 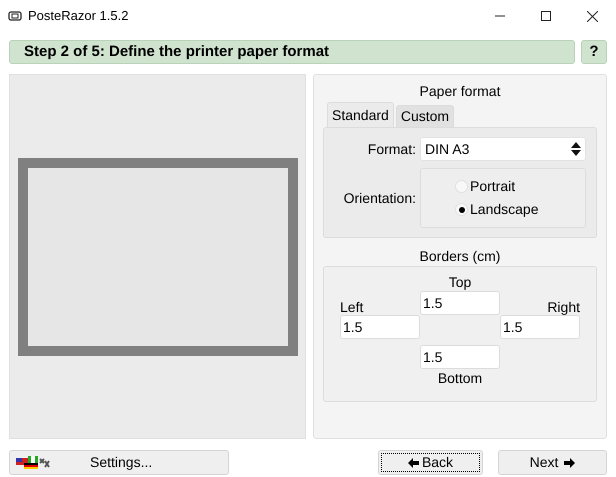 I want to click on left-arrow-icon, so click(x=413, y=463).